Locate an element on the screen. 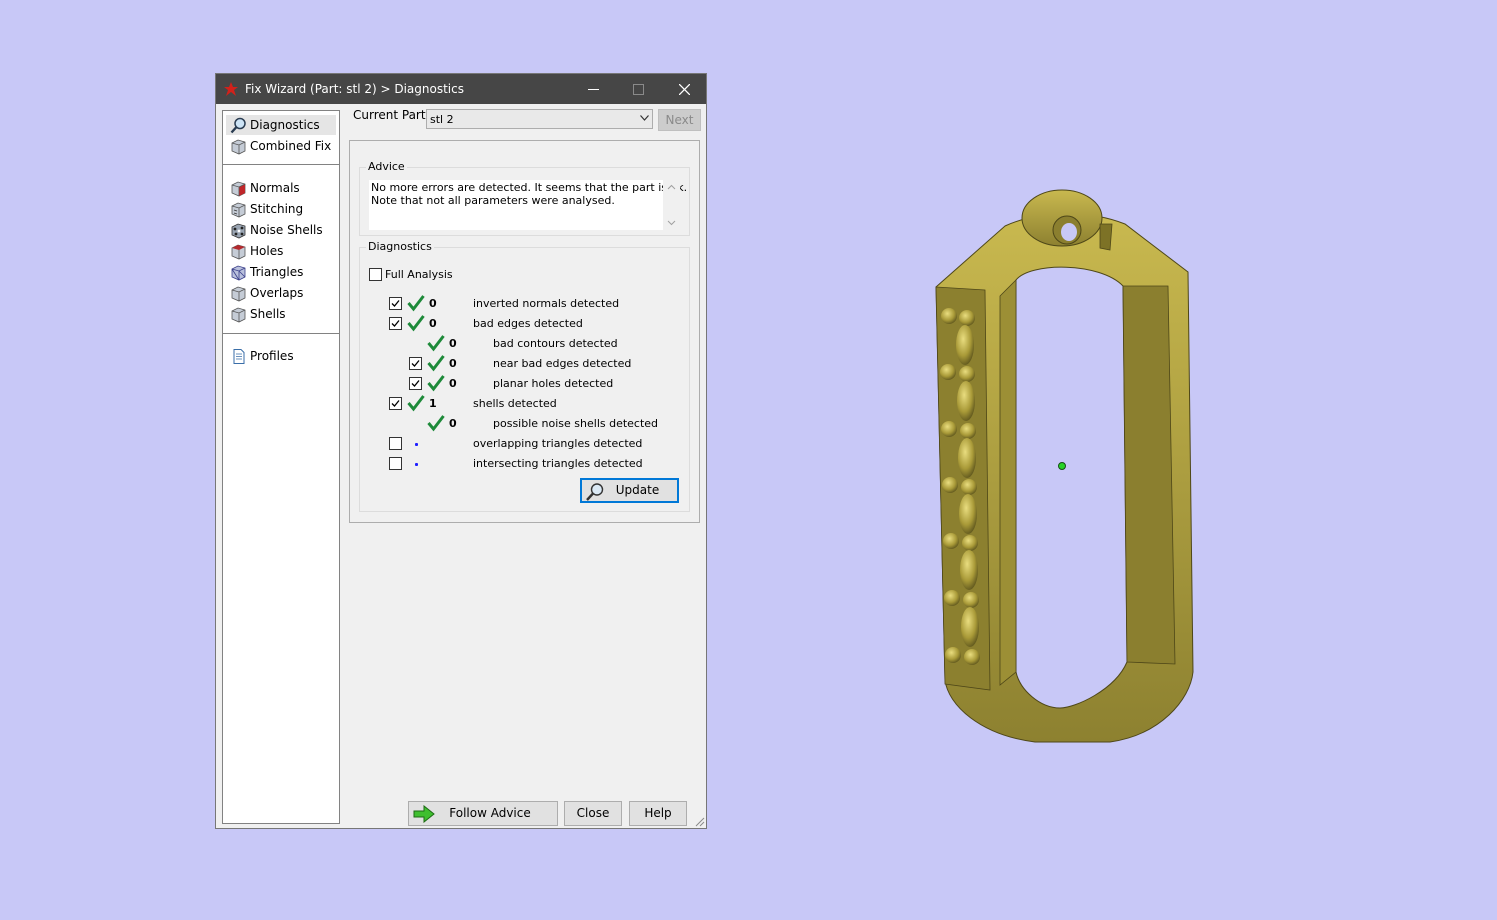  sidebar-item-label: Triangles is located at coordinates (277, 272).